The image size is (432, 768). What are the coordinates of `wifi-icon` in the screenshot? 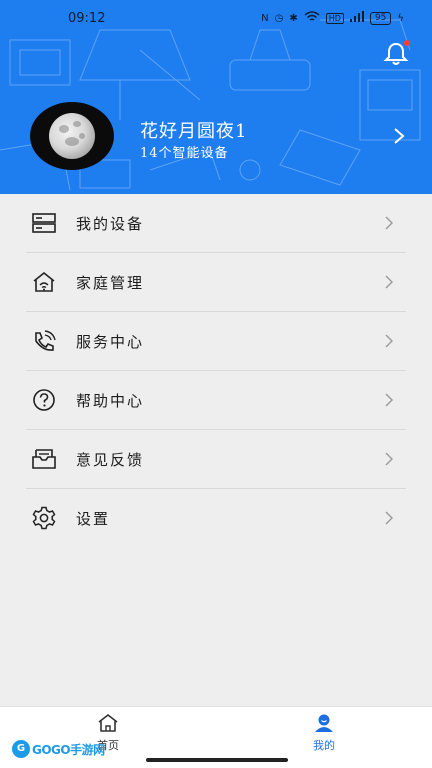 It's located at (312, 18).